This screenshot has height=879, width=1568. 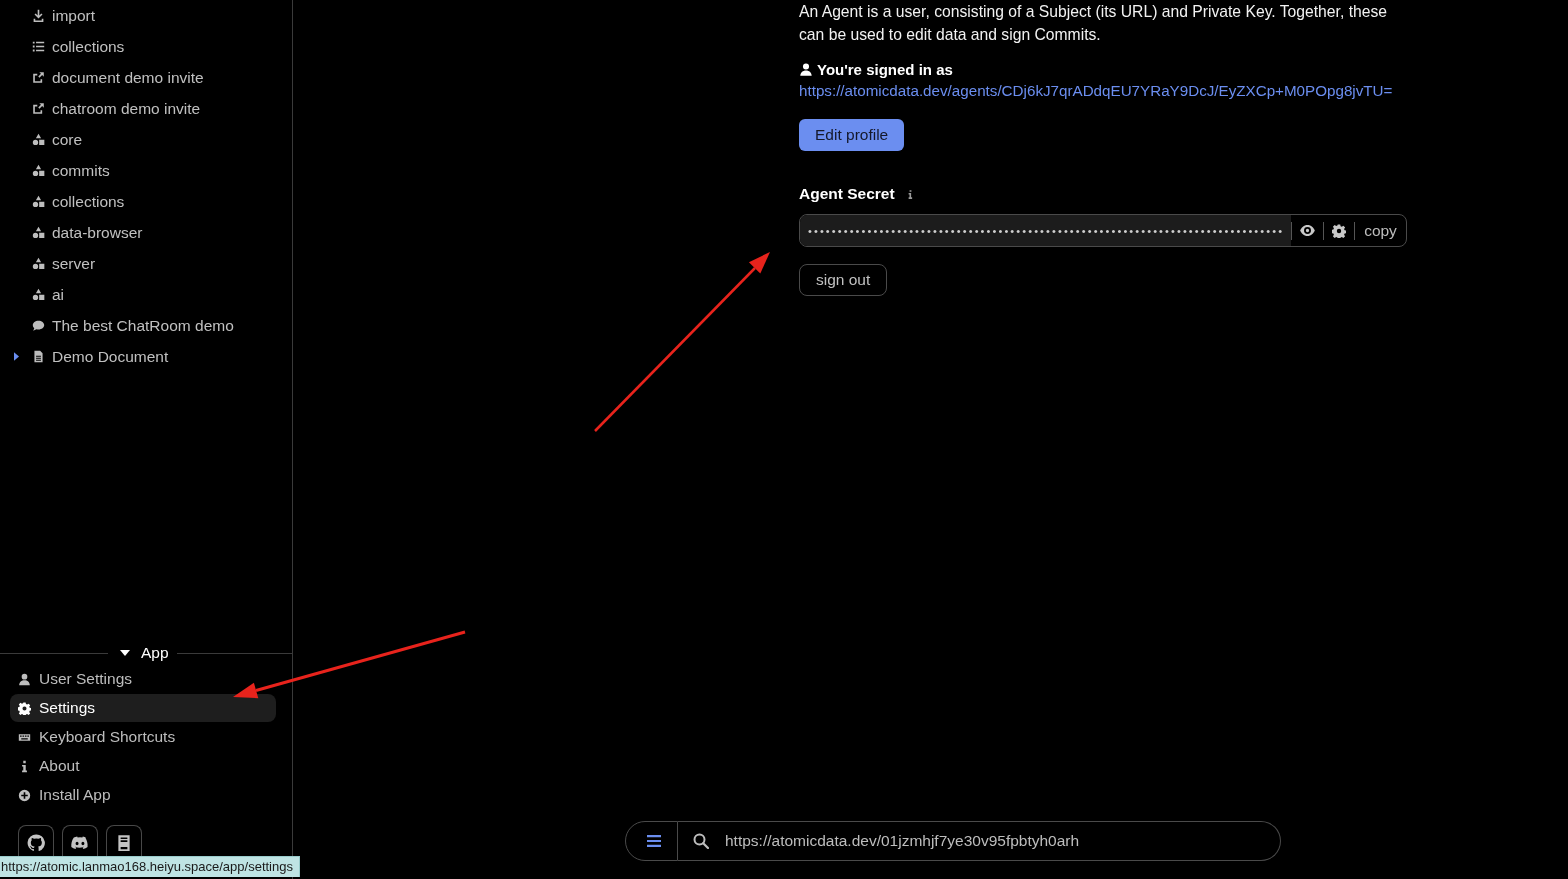 I want to click on menu-item: User Settings, so click(x=143, y=679).